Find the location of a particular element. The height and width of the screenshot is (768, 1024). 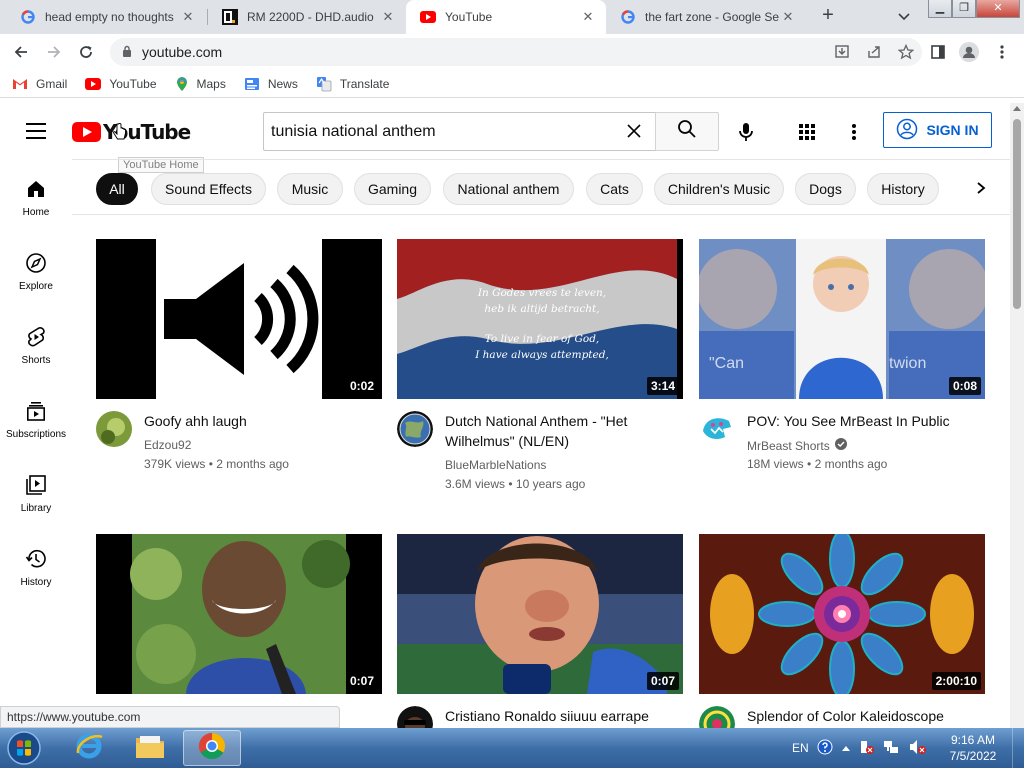

video-thumbnail: 0:02 is located at coordinates (239, 319).